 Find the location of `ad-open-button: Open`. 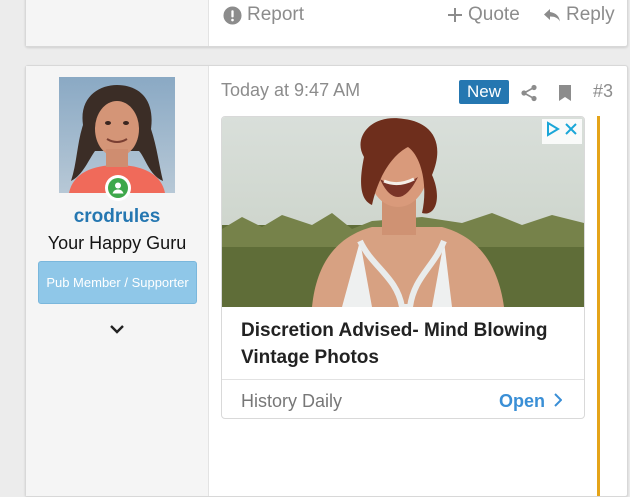

ad-open-button: Open is located at coordinates (530, 401).